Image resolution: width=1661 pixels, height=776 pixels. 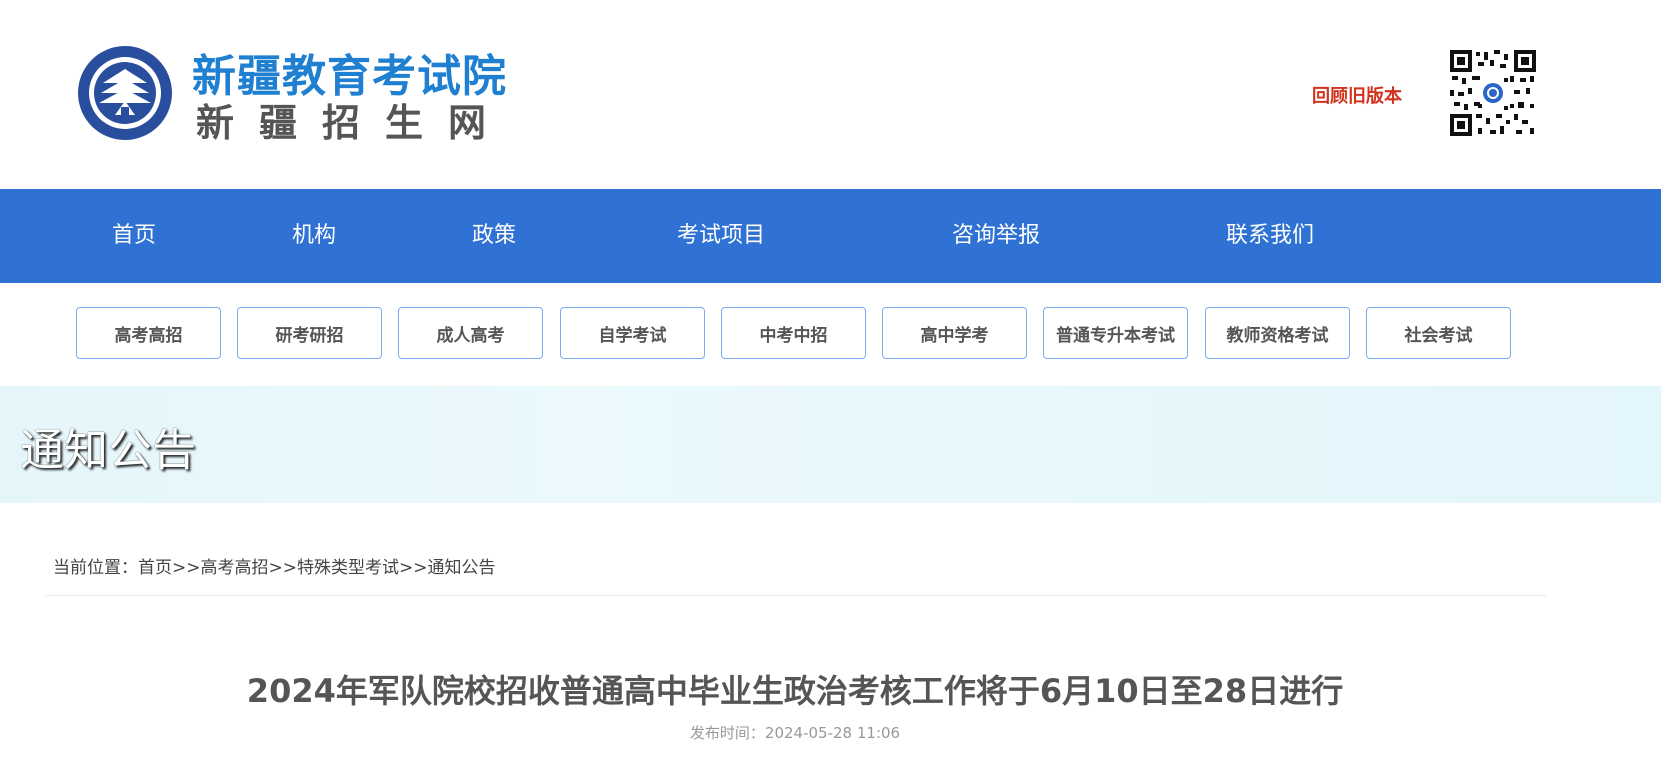 I want to click on logo-subtitle: 新疆招生网, so click(x=354, y=122).